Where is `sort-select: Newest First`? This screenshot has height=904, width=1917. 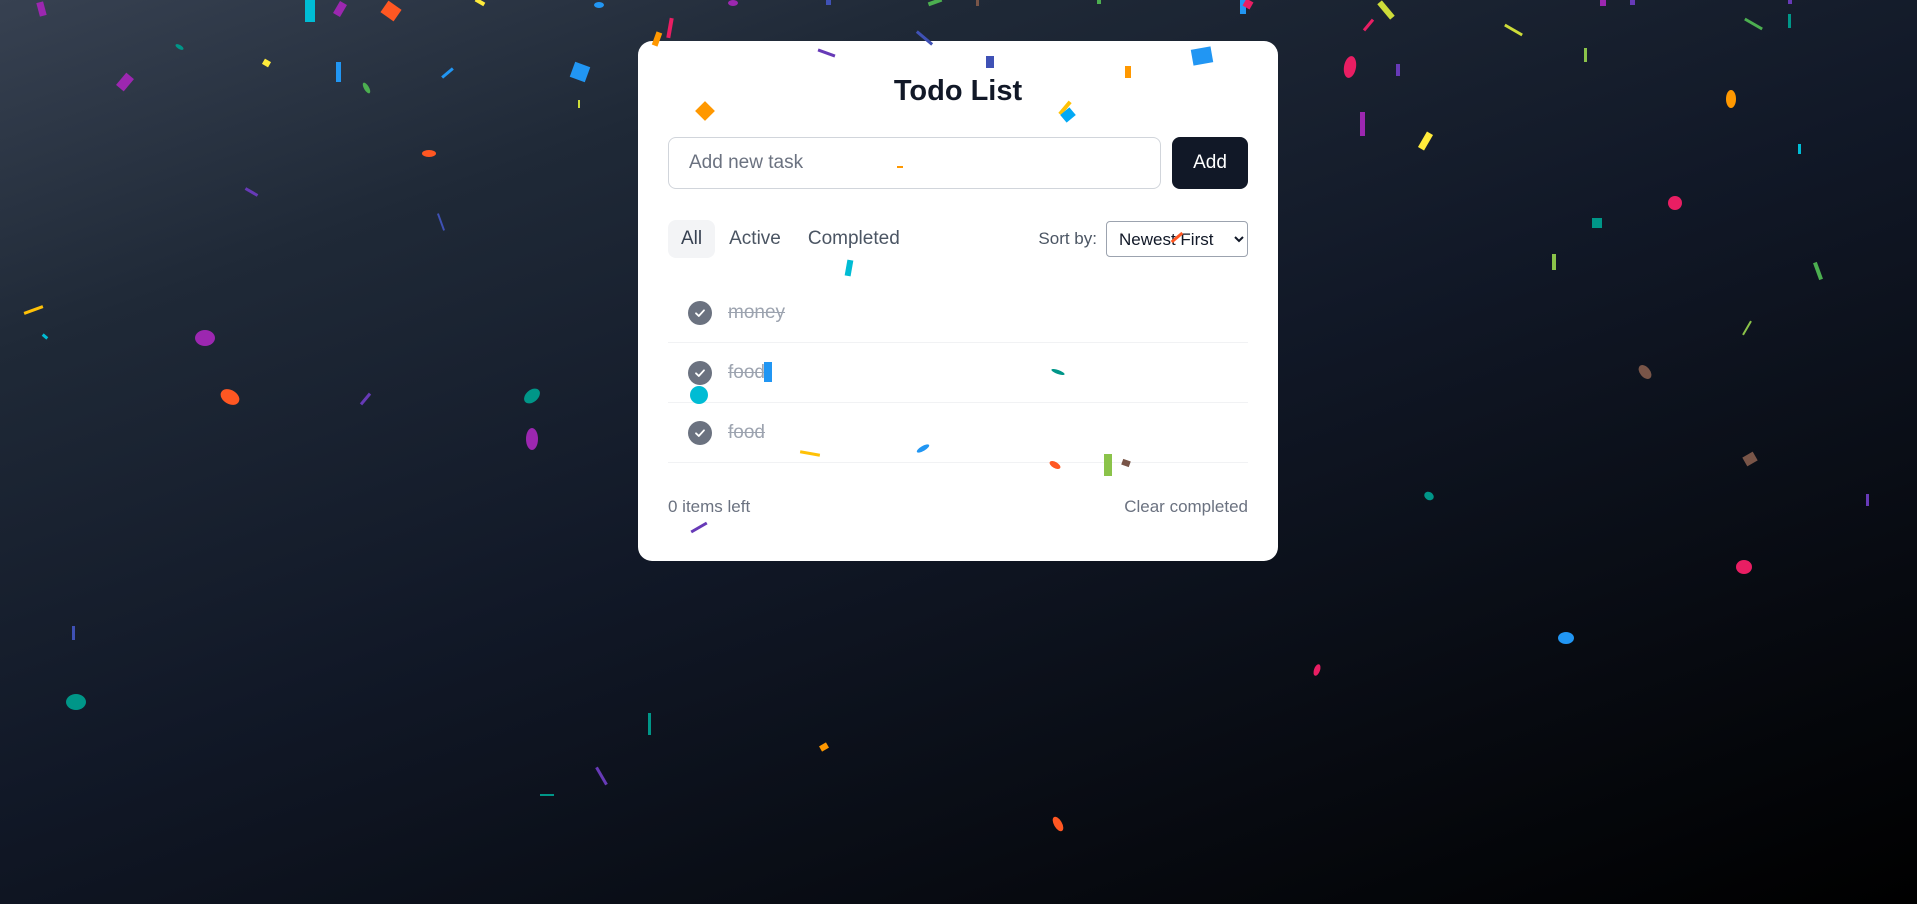 sort-select: Newest First is located at coordinates (1177, 239).